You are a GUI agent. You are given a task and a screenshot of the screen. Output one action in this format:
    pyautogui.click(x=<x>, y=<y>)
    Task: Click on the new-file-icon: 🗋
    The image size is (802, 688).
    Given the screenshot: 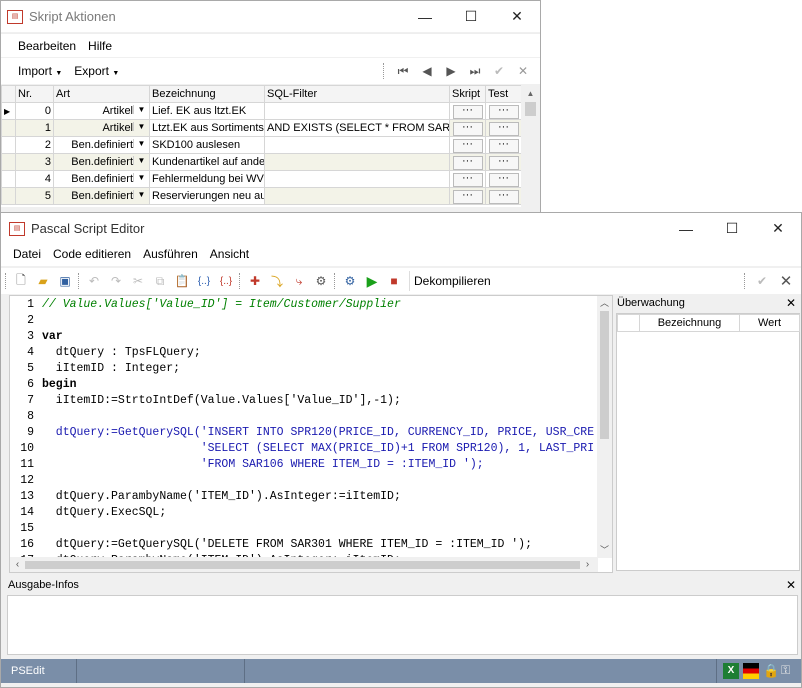 What is the action you would take?
    pyautogui.click(x=21, y=281)
    